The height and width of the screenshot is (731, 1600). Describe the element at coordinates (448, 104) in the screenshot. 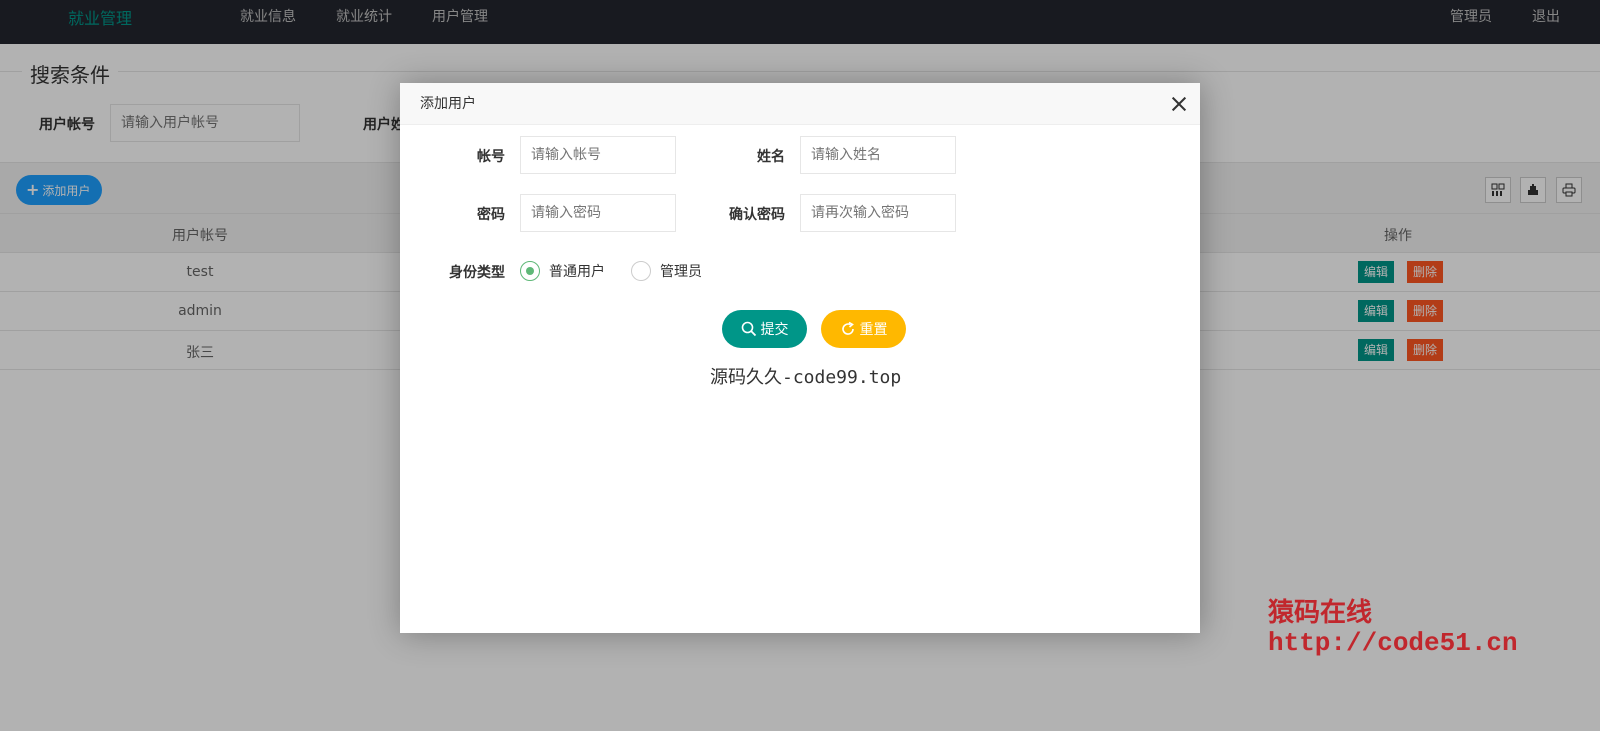

I see `dialog-title: 添加用户` at that location.